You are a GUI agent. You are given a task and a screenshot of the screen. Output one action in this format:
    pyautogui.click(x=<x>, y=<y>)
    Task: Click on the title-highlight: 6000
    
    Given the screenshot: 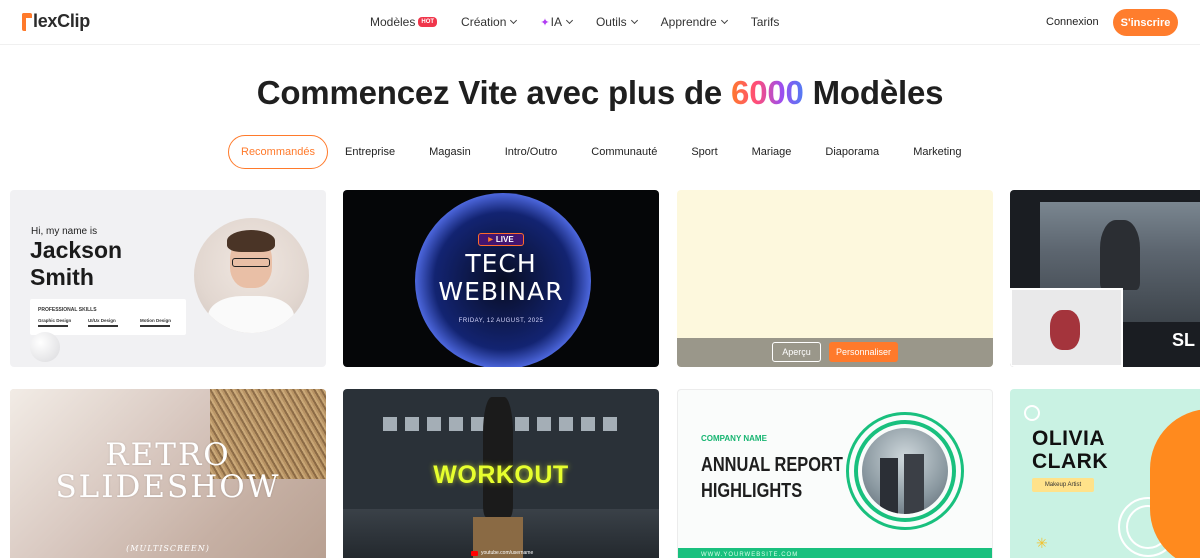 What is the action you would take?
    pyautogui.click(x=767, y=92)
    